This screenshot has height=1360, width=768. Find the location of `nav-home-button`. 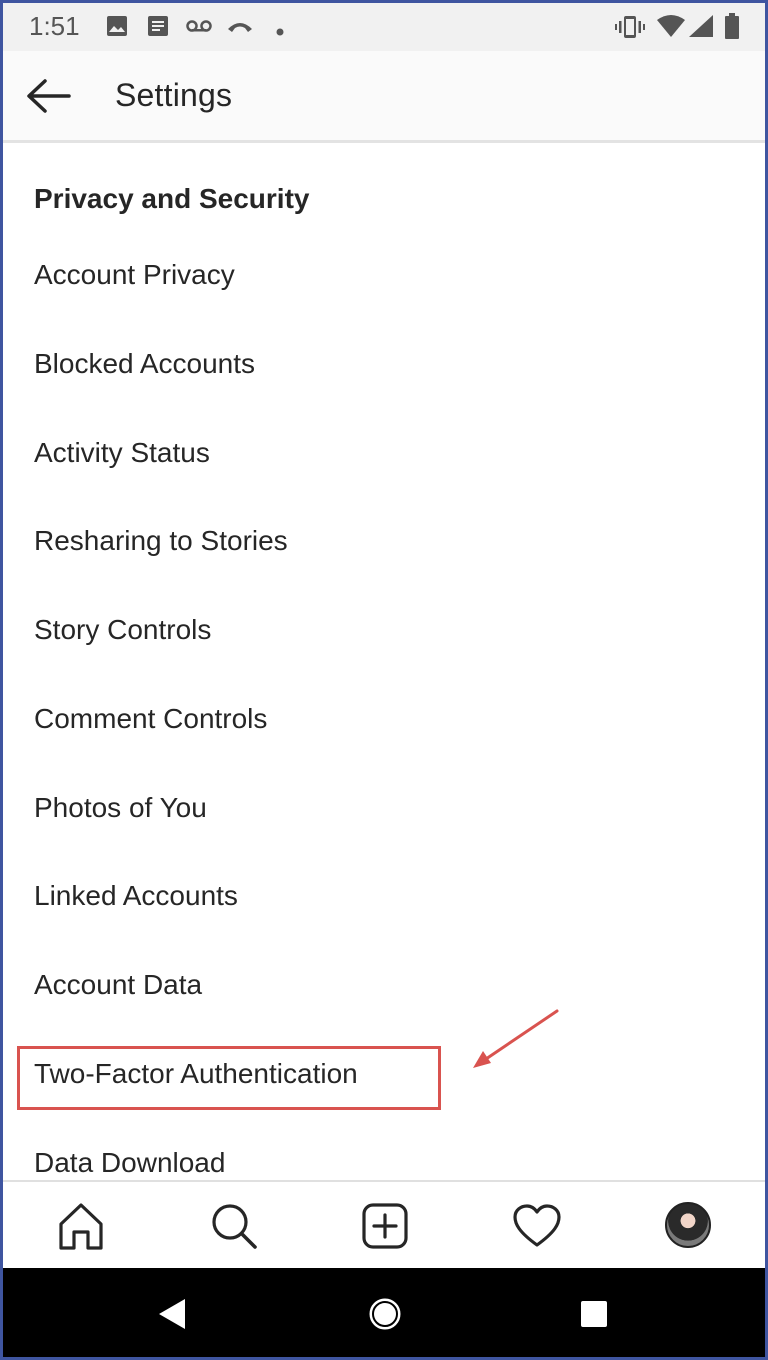

nav-home-button is located at coordinates (385, 1316).